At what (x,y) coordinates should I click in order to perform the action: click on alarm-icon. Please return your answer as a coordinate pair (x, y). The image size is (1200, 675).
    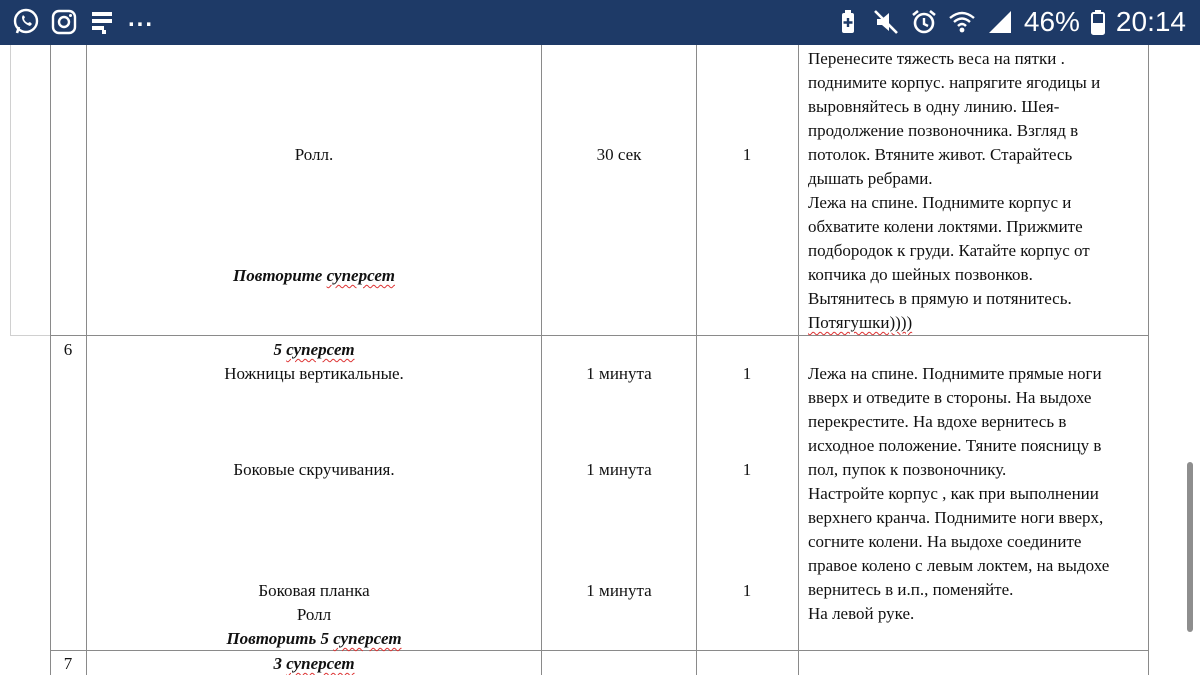
    Looking at the image, I should click on (924, 21).